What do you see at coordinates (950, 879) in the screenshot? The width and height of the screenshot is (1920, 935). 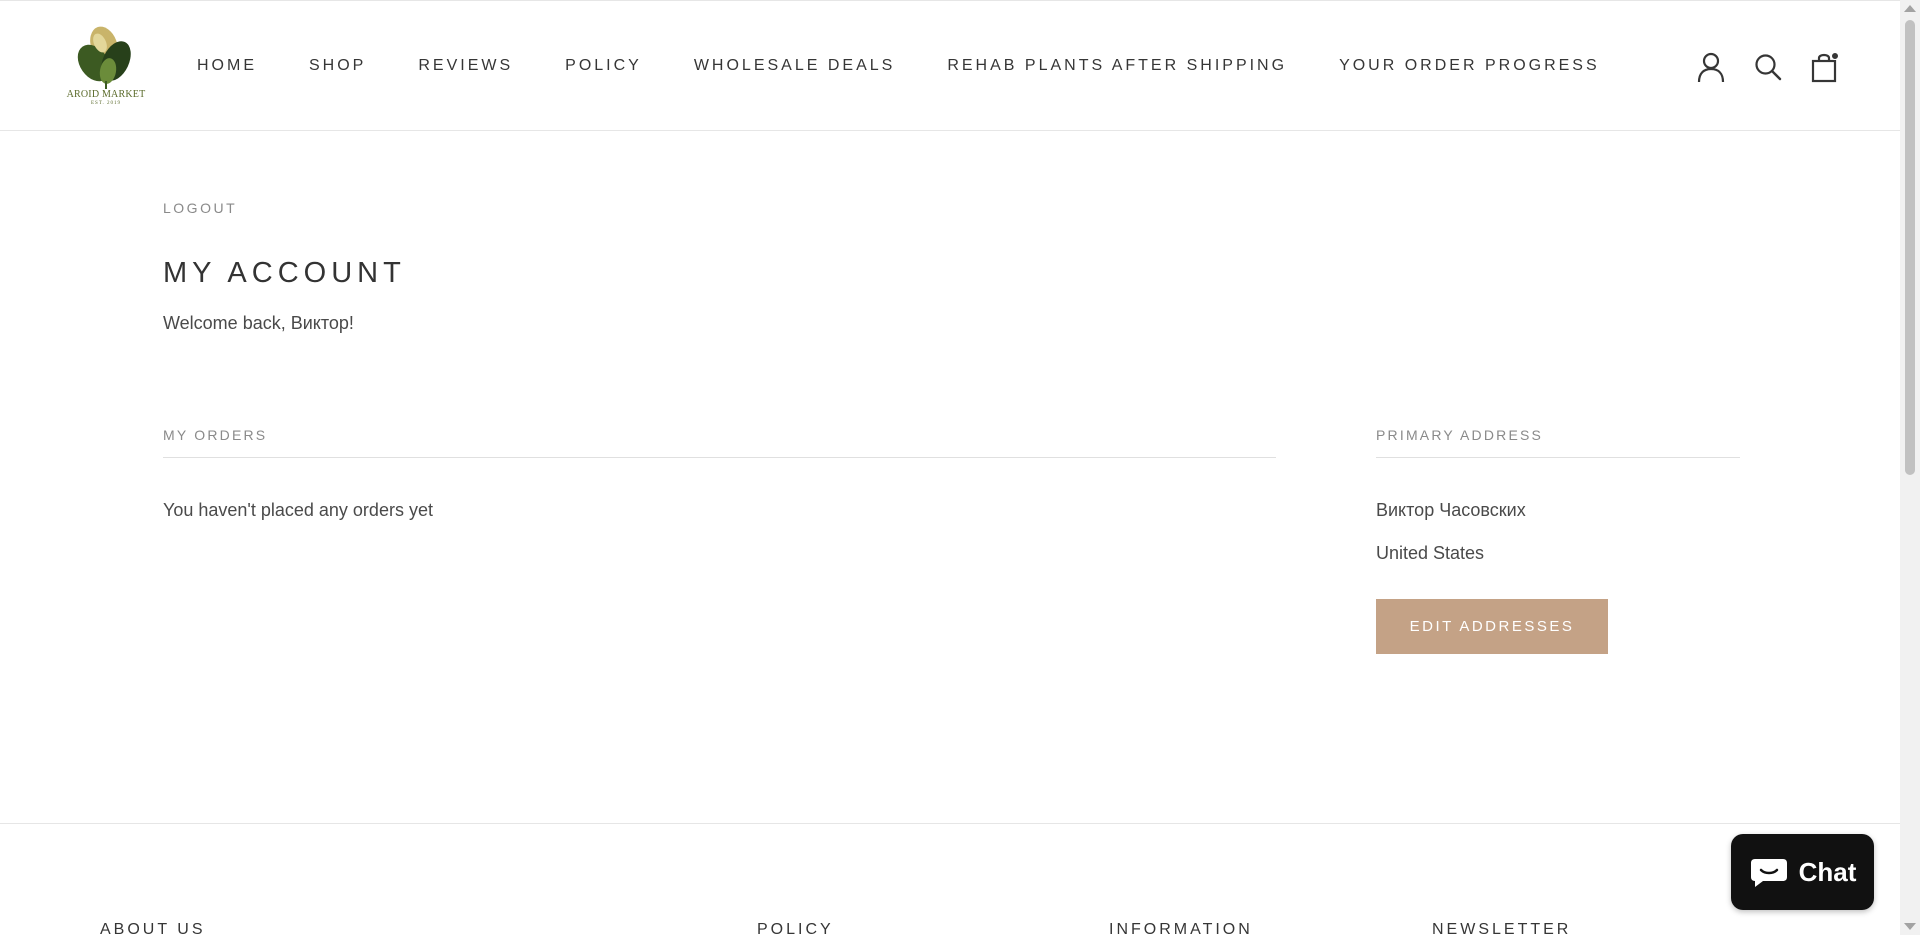 I see `site-footer: ABOUT US POLICY INFORMATION NEWSLETTER` at bounding box center [950, 879].